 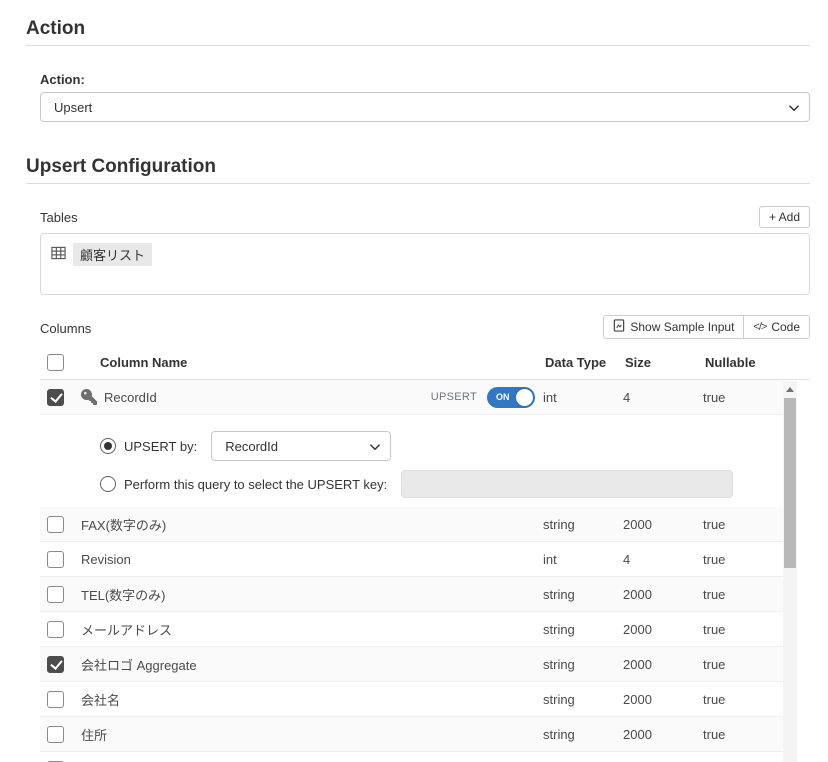 What do you see at coordinates (576, 362) in the screenshot?
I see `header-data-type: Data Type` at bounding box center [576, 362].